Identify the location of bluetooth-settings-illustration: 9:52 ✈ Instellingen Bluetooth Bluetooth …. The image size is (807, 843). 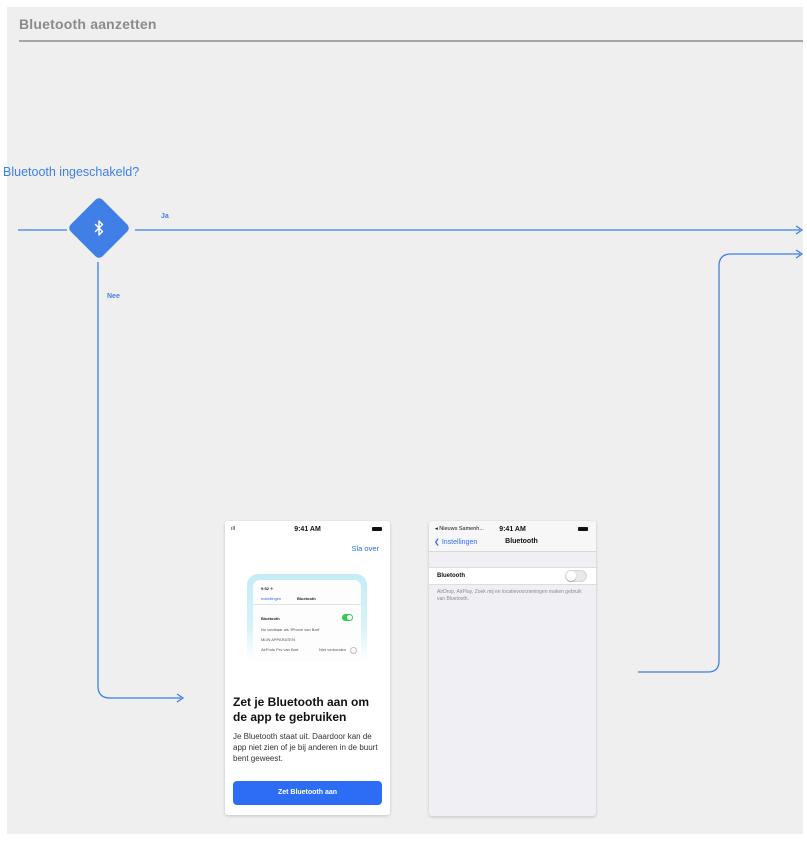
(307, 618).